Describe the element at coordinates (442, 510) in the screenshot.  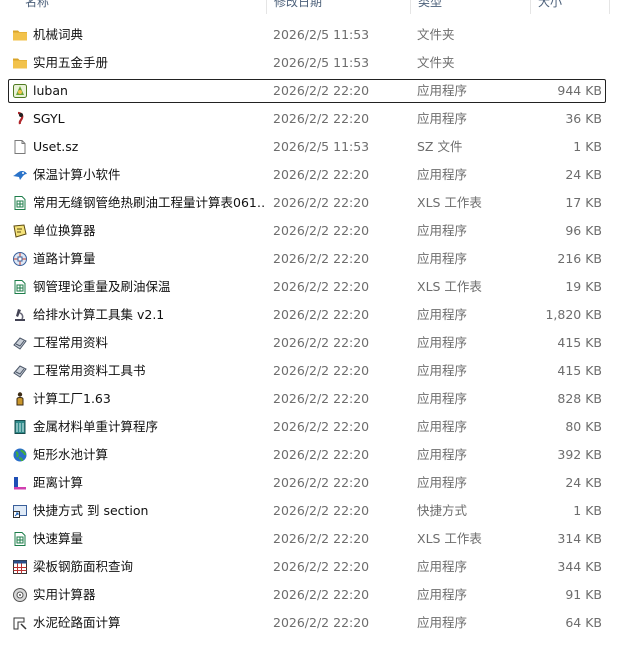
I see `file-type: 快捷方式` at that location.